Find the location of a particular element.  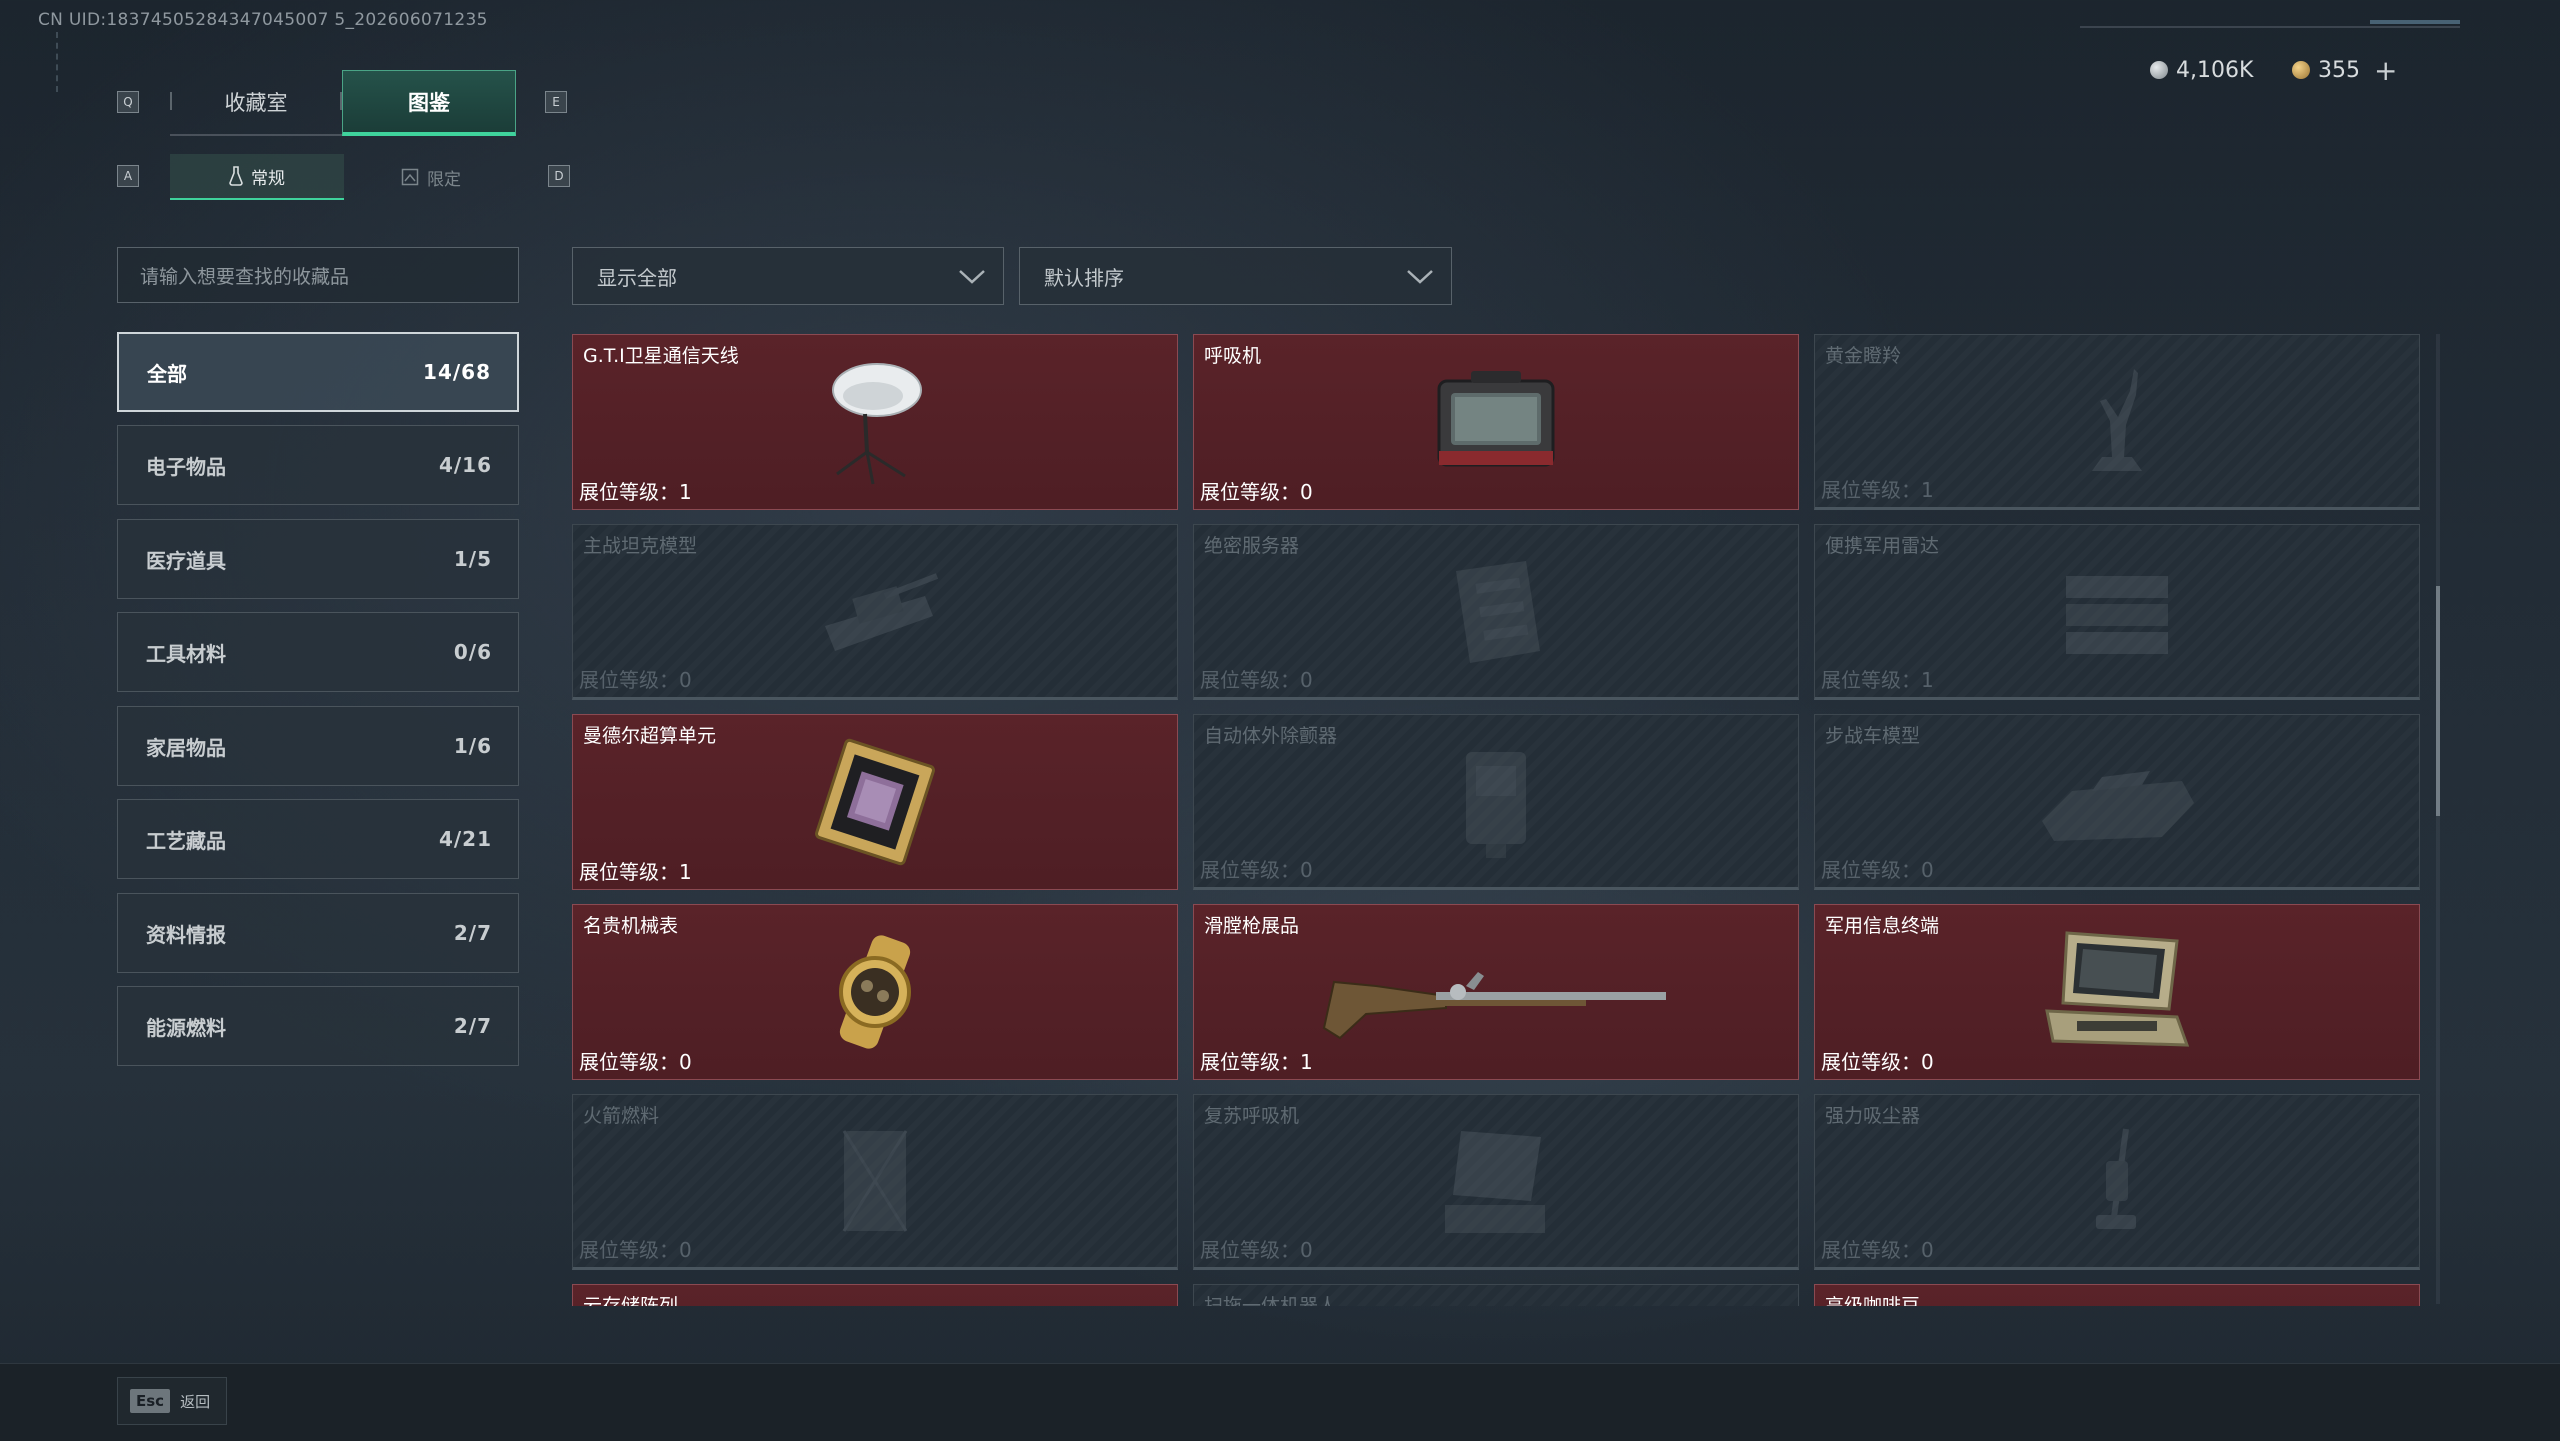

radar-icon is located at coordinates (2117, 611).